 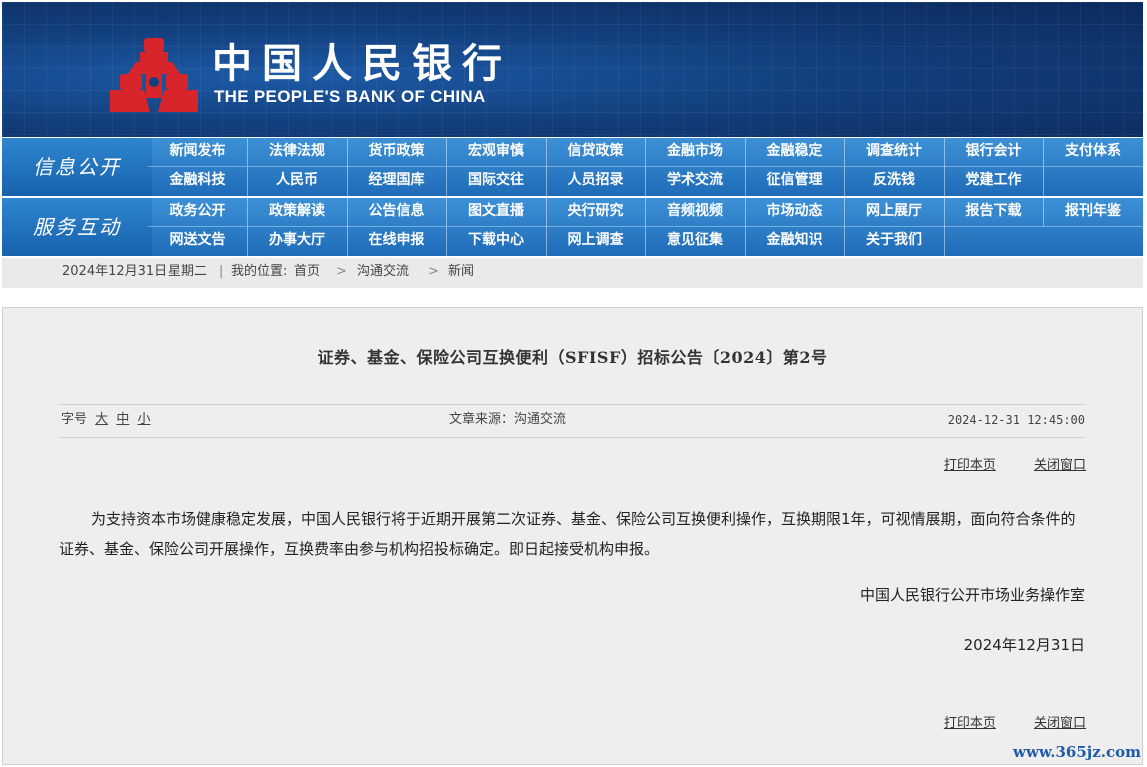 I want to click on nav-item: 办事大厅, so click(x=298, y=241).